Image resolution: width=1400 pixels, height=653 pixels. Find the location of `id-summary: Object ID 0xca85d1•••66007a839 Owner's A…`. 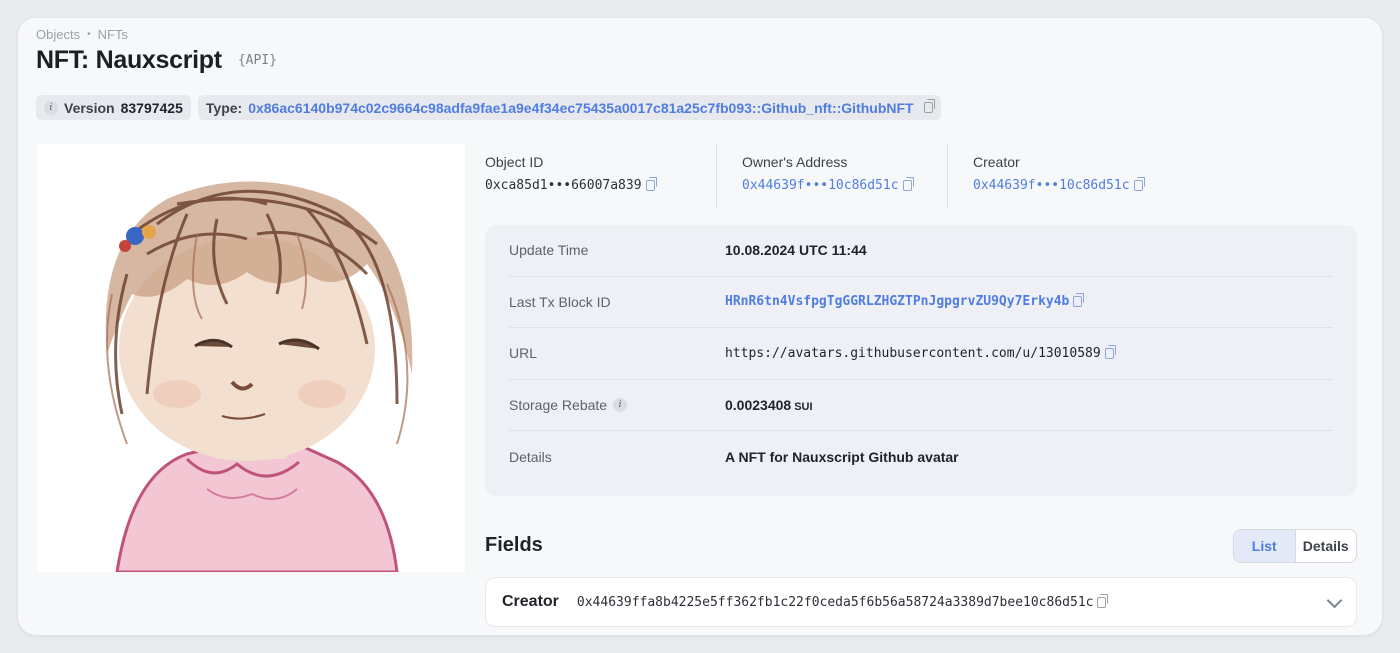

id-summary: Object ID 0xca85d1•••66007a839 Owner's A… is located at coordinates (920, 176).